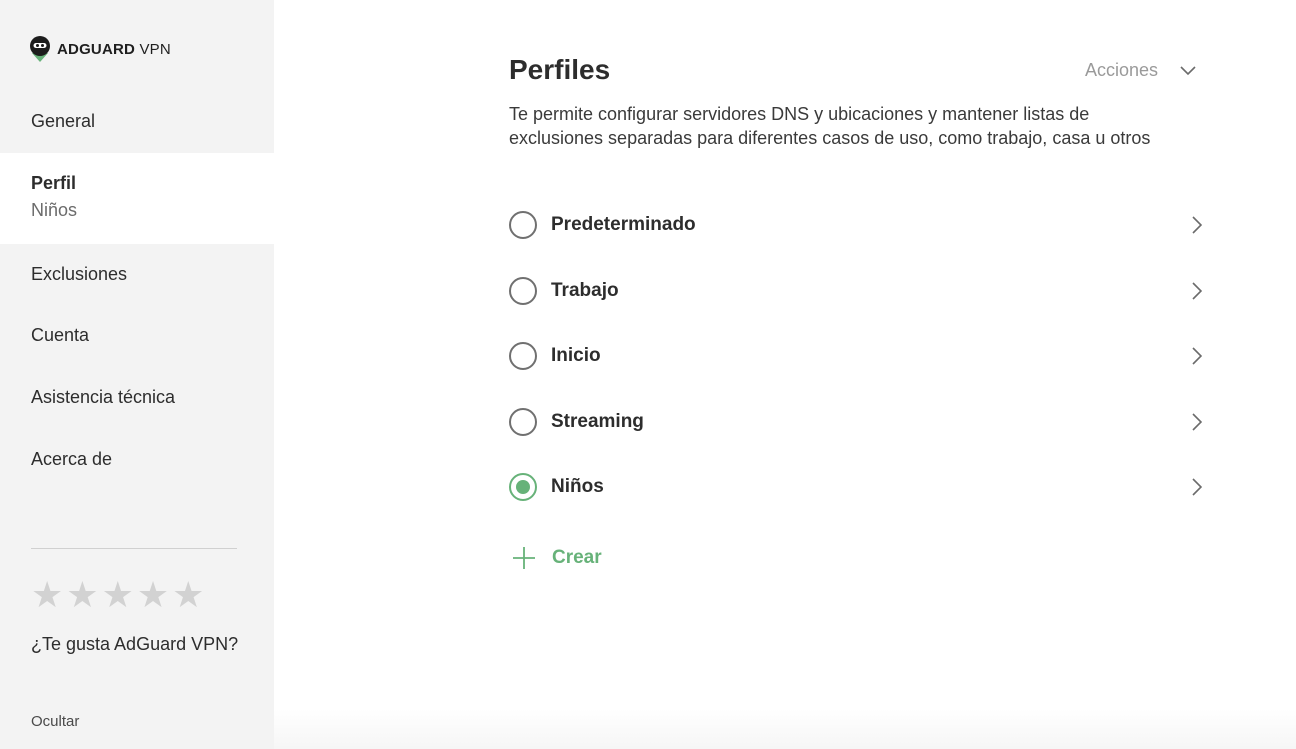 The image size is (1296, 749). I want to click on sidebar-item-exclusions: Exclusiones, so click(137, 275).